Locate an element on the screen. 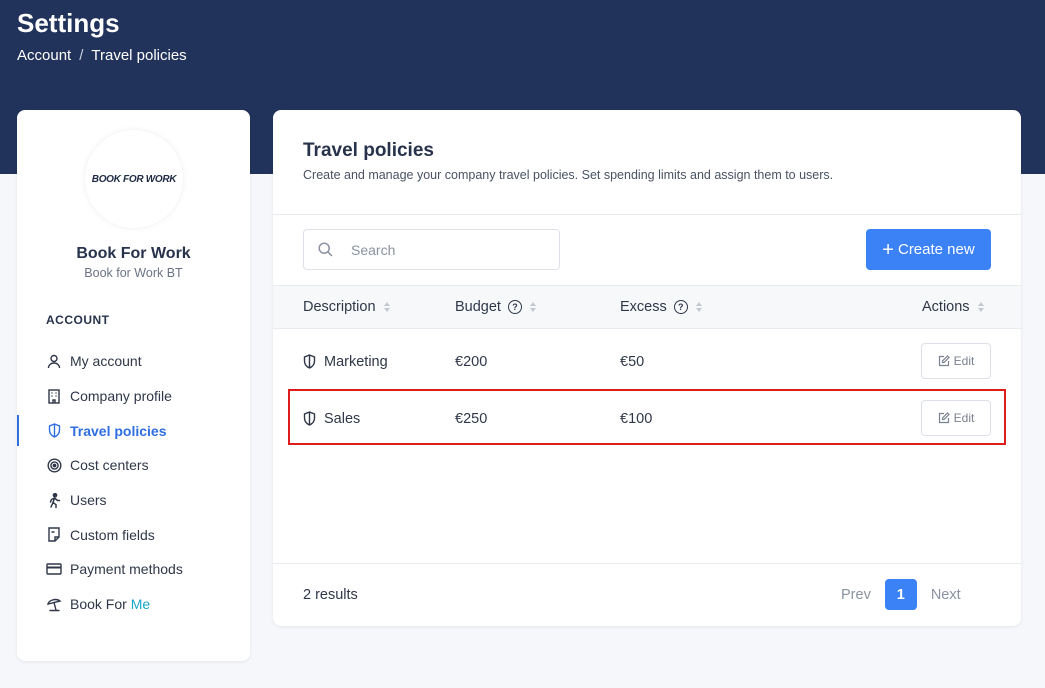  company-subtitle: Book for Work BT is located at coordinates (133, 273).